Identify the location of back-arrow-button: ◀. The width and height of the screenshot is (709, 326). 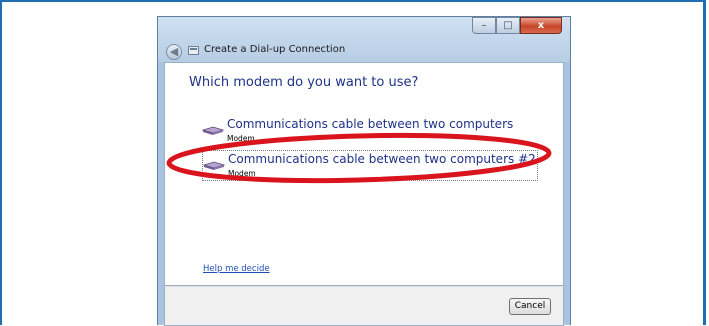
(174, 52).